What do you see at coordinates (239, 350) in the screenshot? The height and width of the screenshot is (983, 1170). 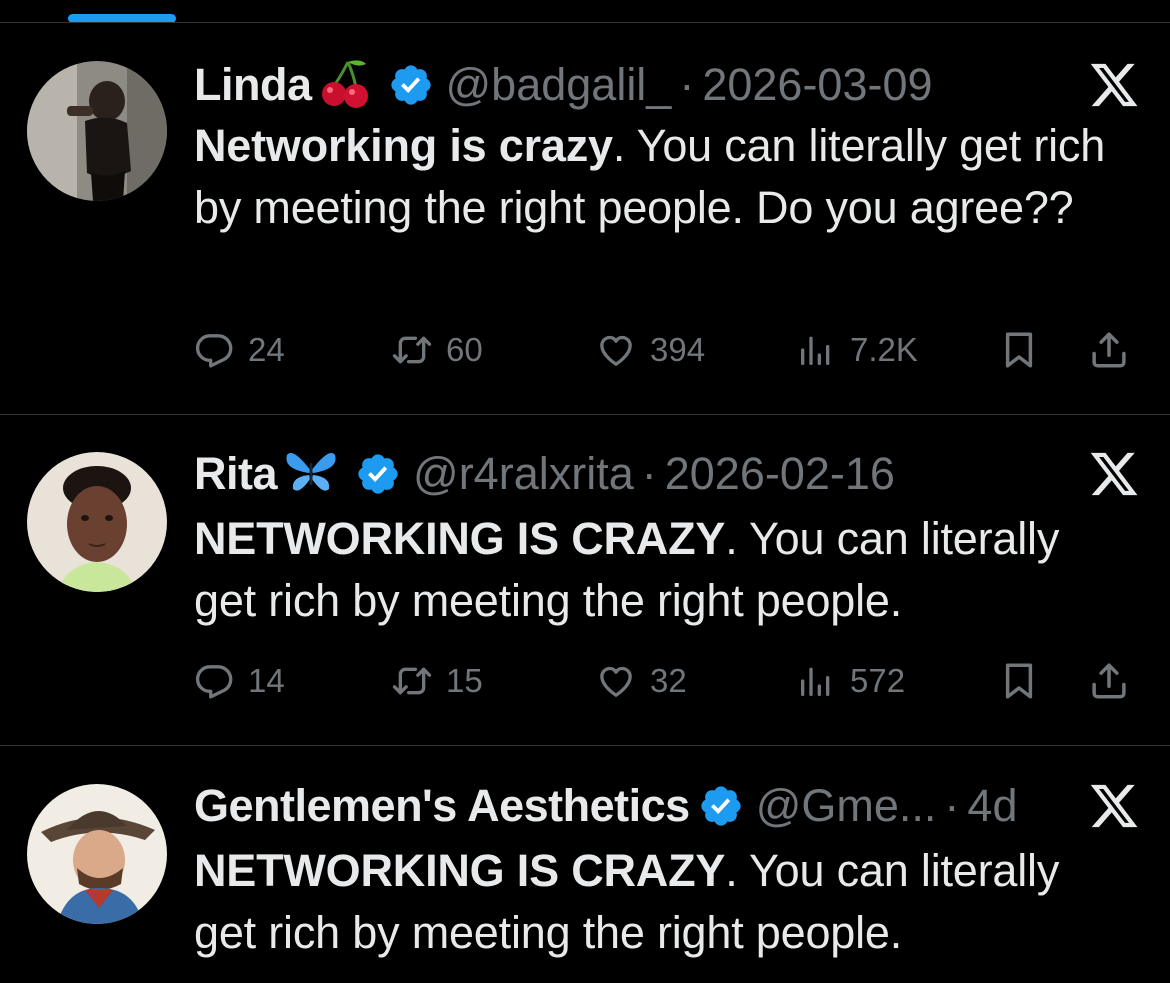 I see `reply-button: 24` at bounding box center [239, 350].